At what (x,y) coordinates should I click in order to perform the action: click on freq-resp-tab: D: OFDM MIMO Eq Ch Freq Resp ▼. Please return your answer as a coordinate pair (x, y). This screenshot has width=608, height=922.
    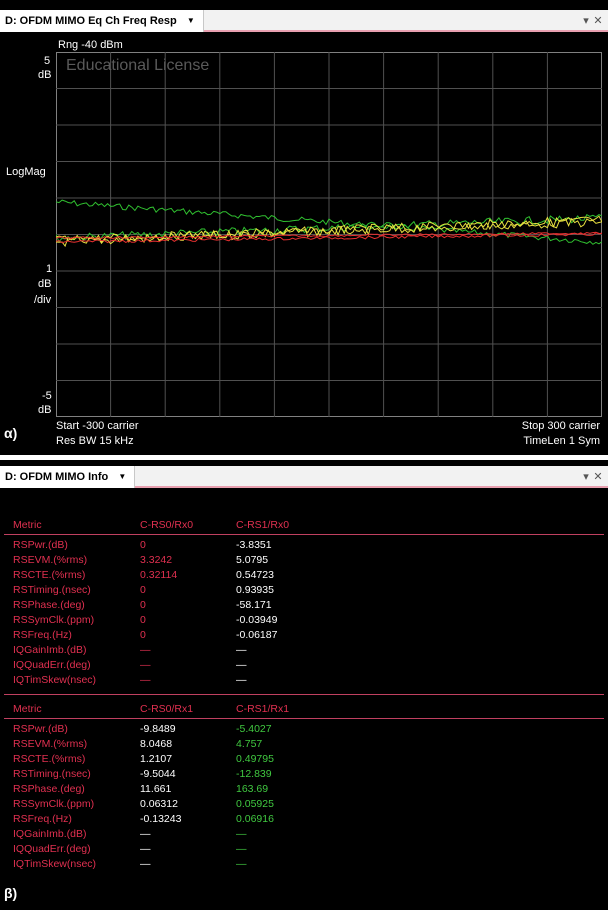
    Looking at the image, I should click on (102, 21).